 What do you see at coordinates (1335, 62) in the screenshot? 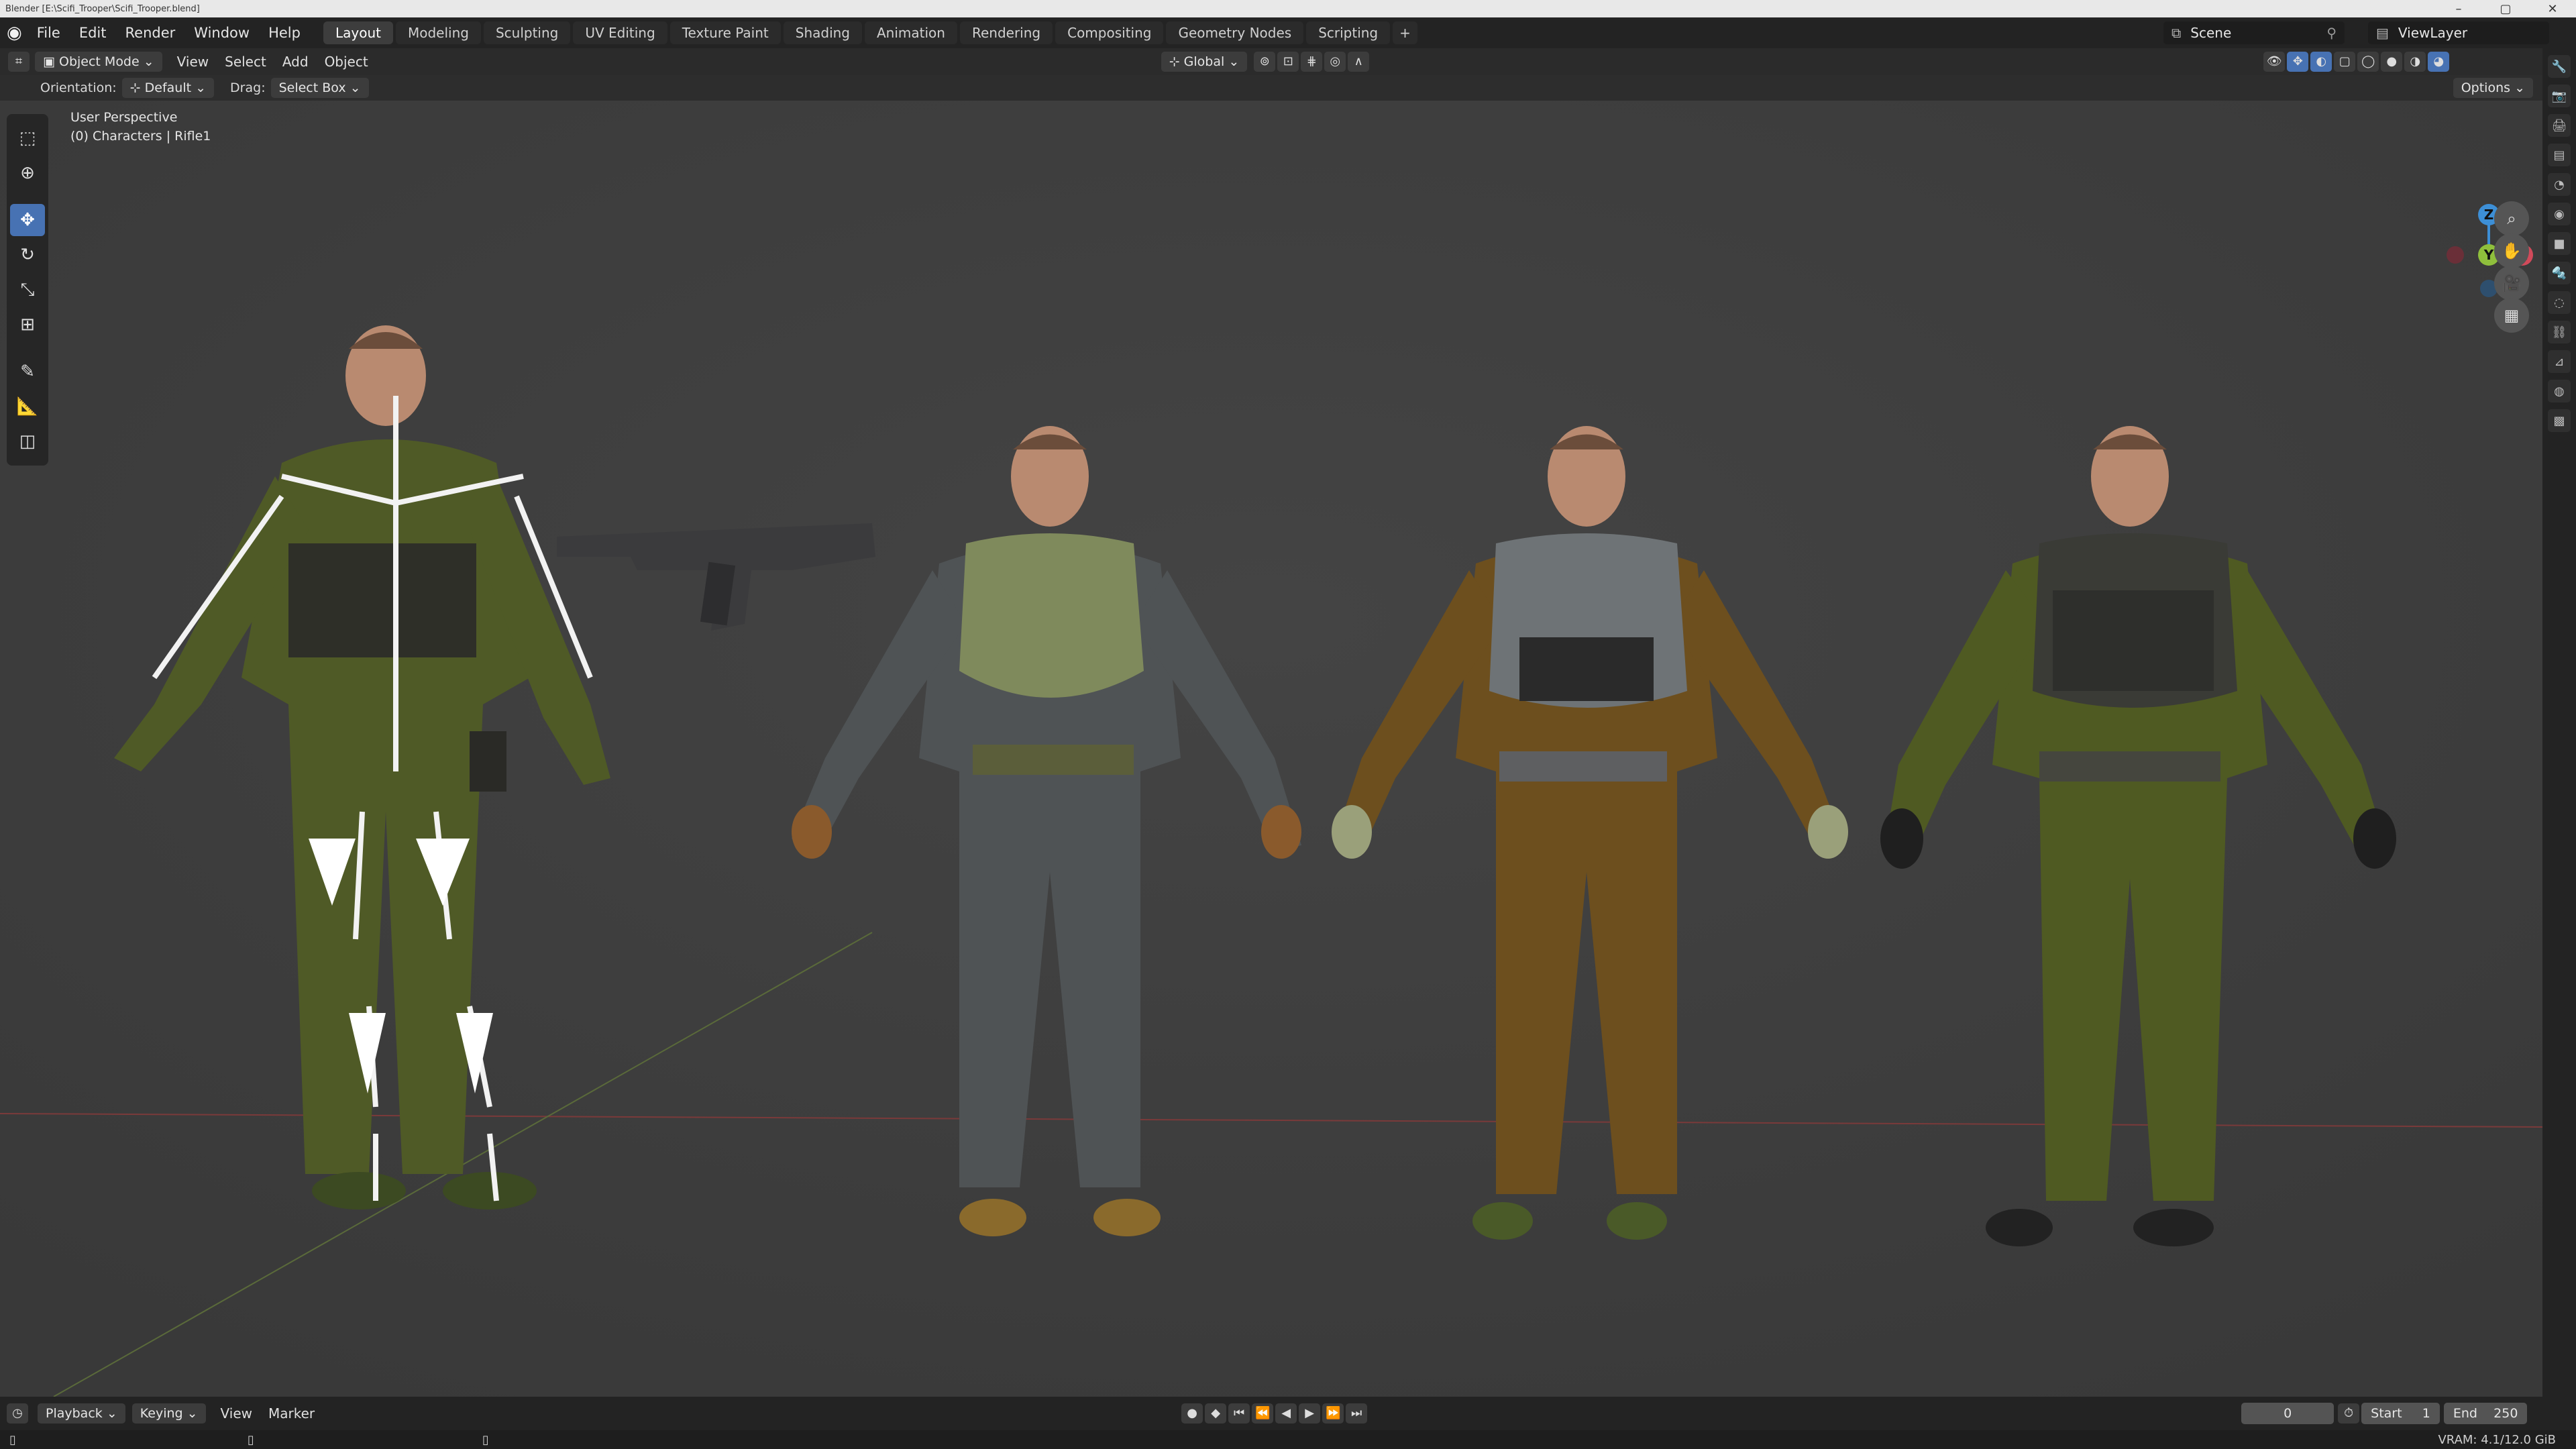
I see `proportional-edit-icon: ◎` at bounding box center [1335, 62].